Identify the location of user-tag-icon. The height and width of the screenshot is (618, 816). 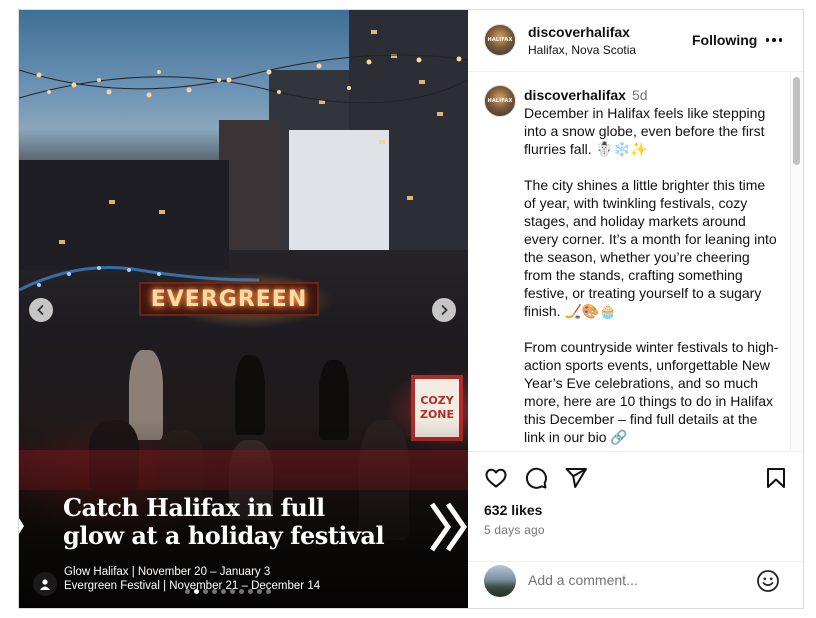
(45, 584).